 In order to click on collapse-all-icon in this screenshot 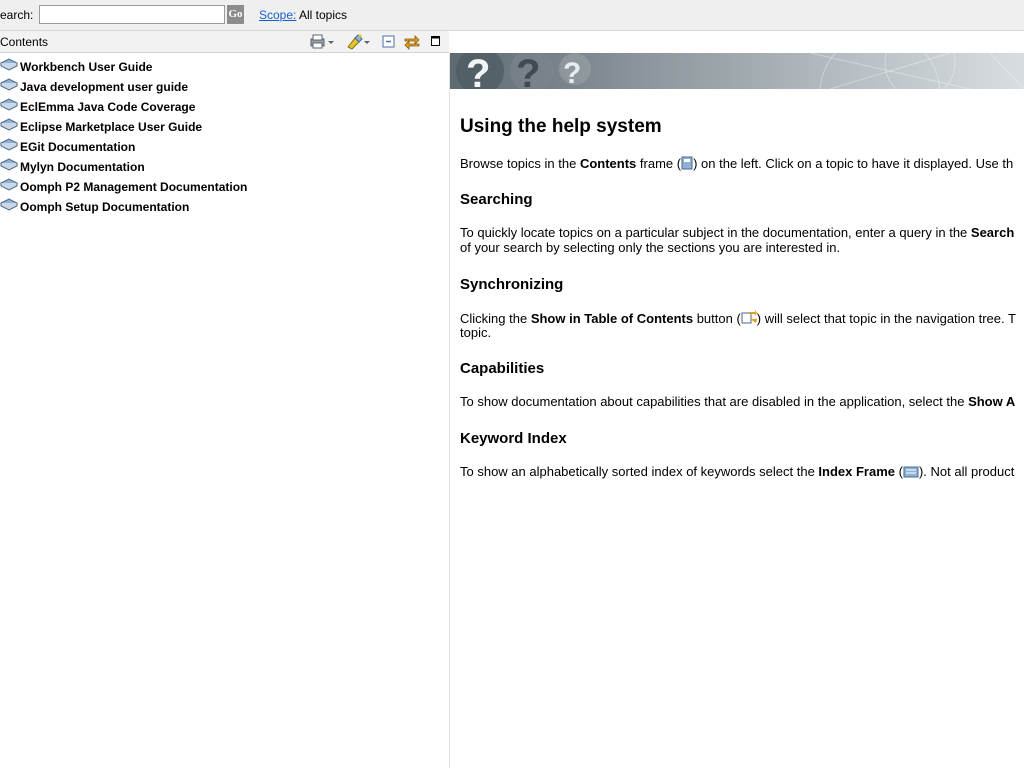, I will do `click(389, 41)`.